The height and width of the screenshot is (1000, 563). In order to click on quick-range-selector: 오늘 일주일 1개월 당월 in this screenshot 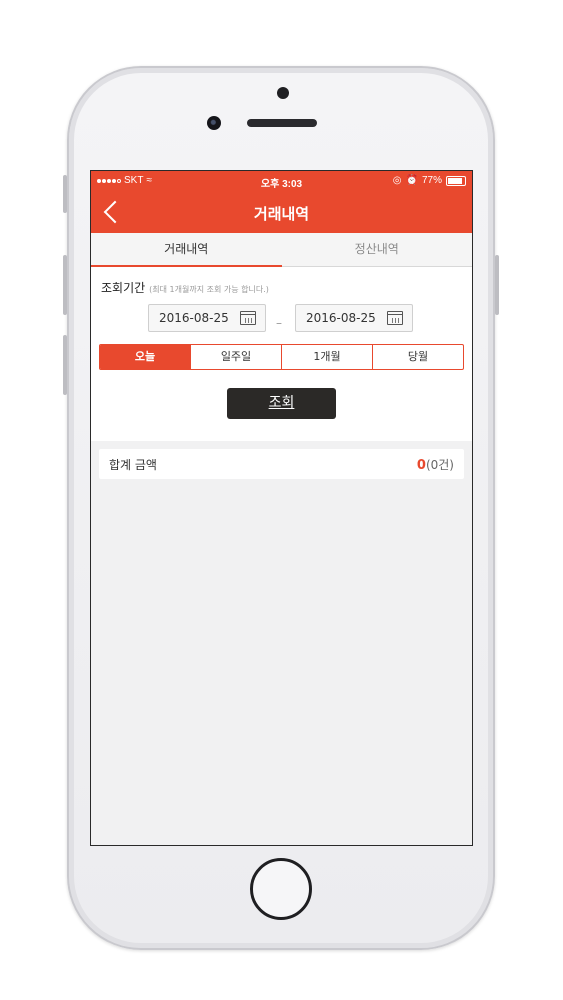, I will do `click(281, 357)`.